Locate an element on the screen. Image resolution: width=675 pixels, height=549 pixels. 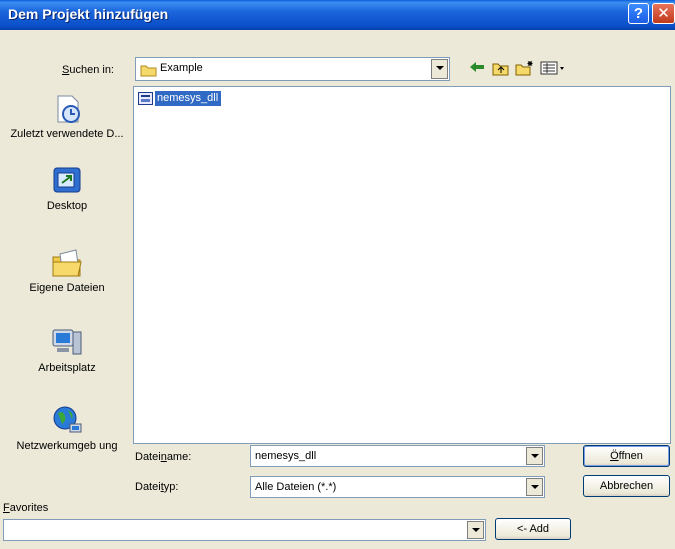
place-my-documents: Eigene Dateien is located at coordinates (67, 270).